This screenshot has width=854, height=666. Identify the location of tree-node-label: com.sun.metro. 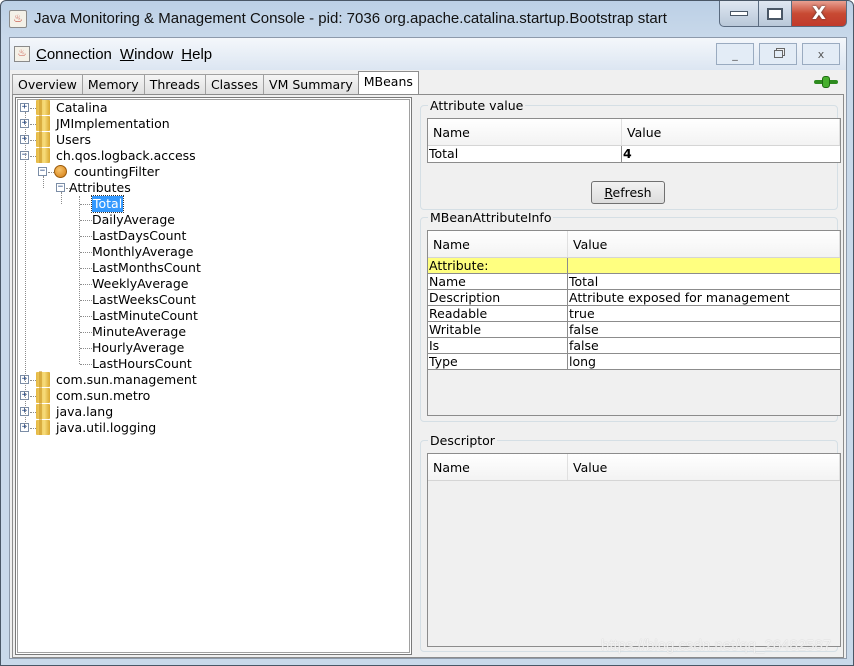
(103, 396).